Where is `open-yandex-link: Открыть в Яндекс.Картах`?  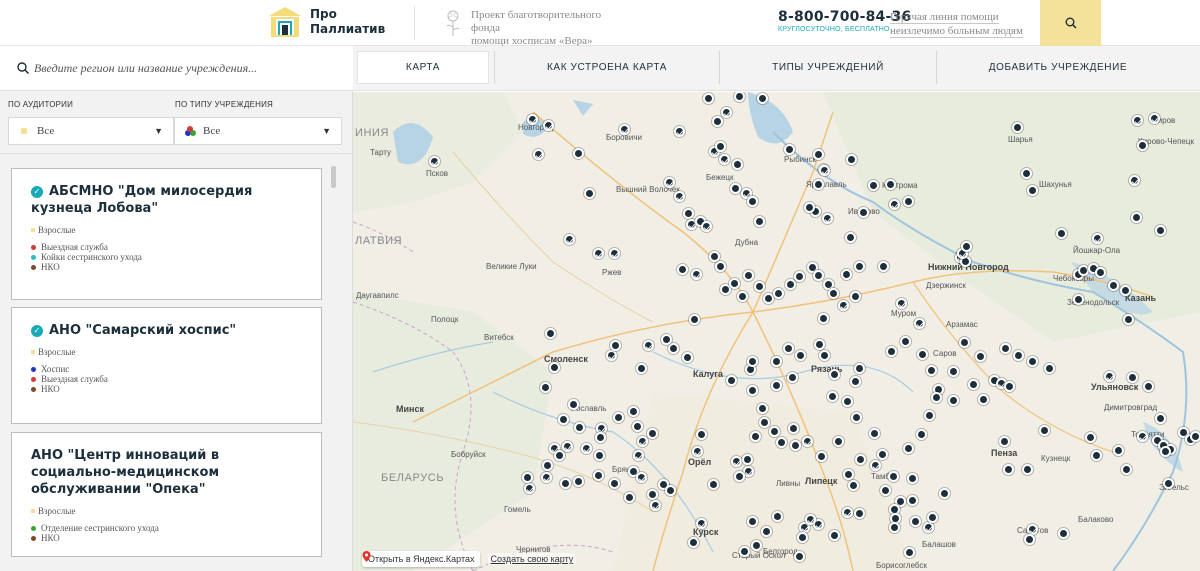
open-yandex-link: Открыть в Яндекс.Картах is located at coordinates (421, 559).